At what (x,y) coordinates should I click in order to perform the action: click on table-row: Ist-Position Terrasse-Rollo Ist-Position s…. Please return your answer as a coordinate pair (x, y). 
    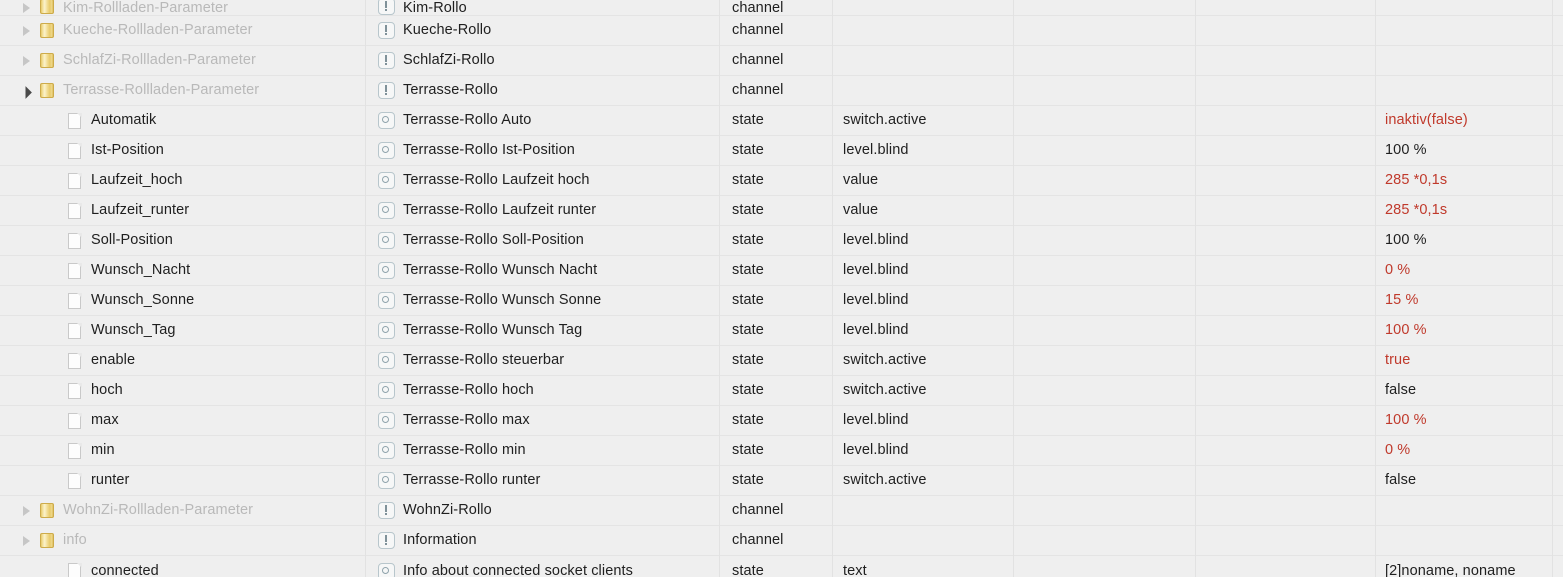
    Looking at the image, I should click on (781, 151).